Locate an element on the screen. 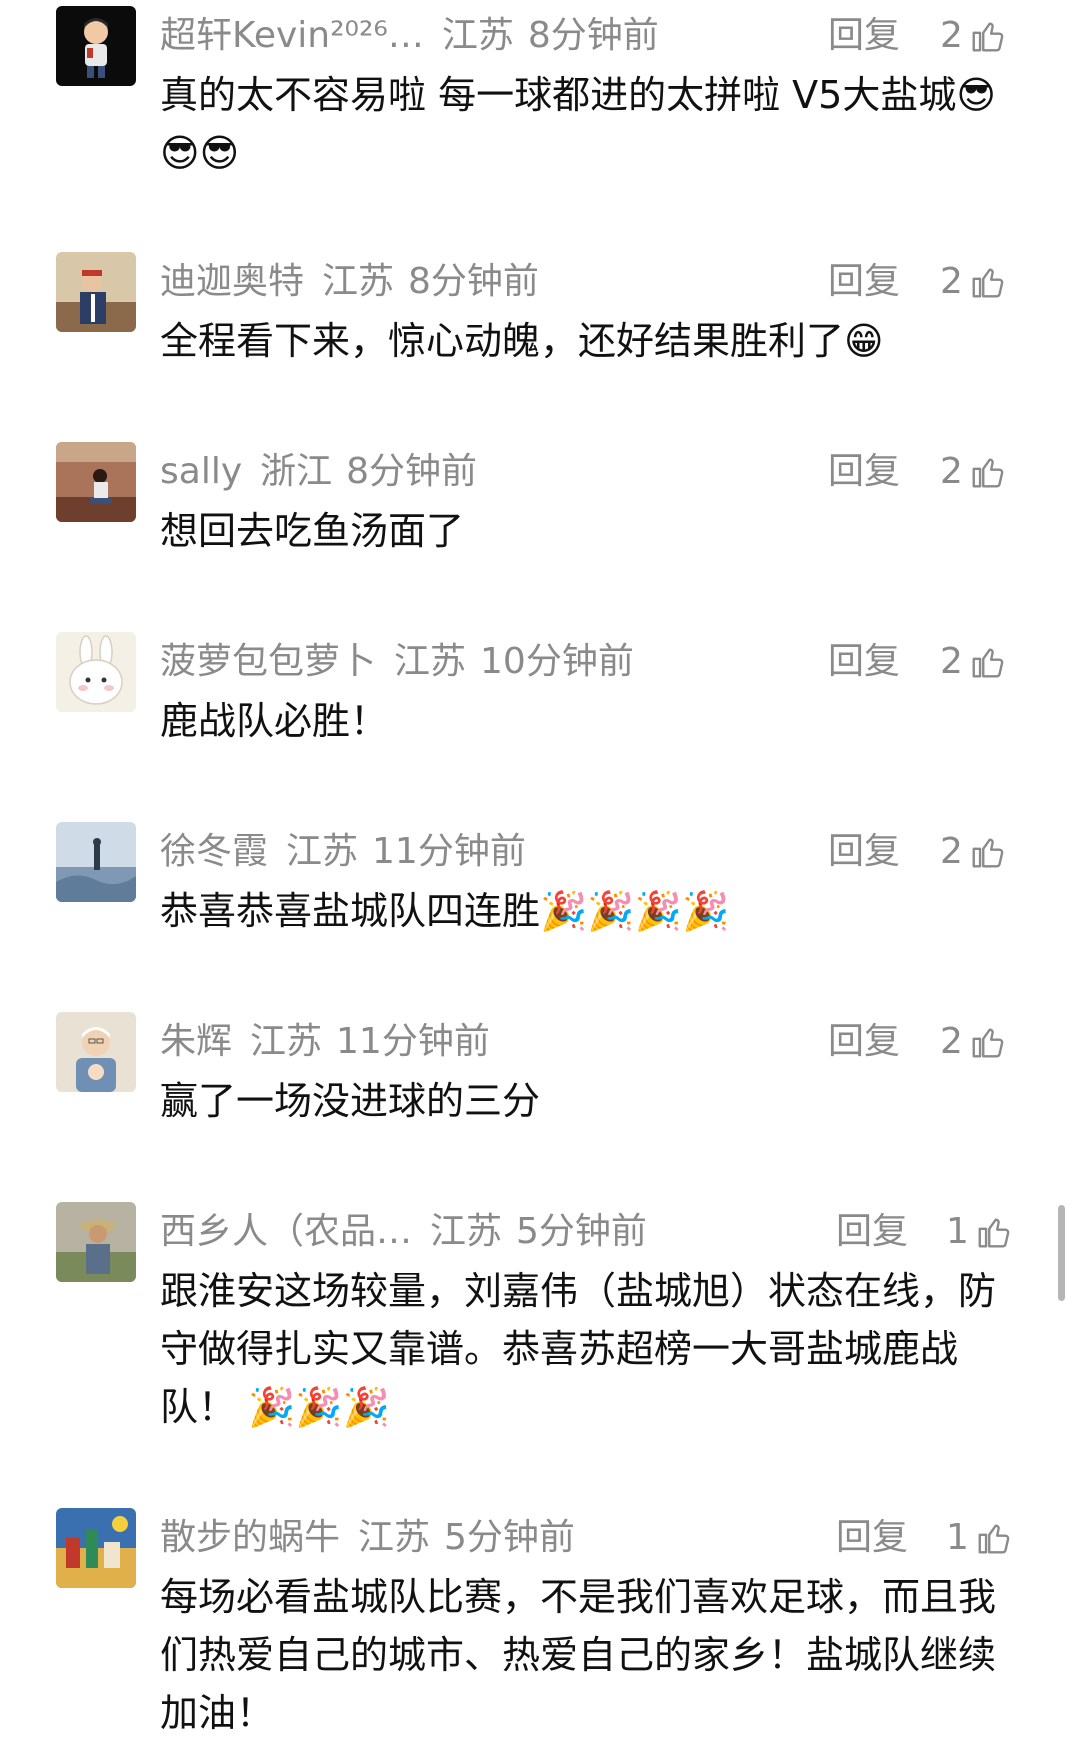 The image size is (1080, 1761). grandpa-baby-avatar-icon is located at coordinates (96, 1052).